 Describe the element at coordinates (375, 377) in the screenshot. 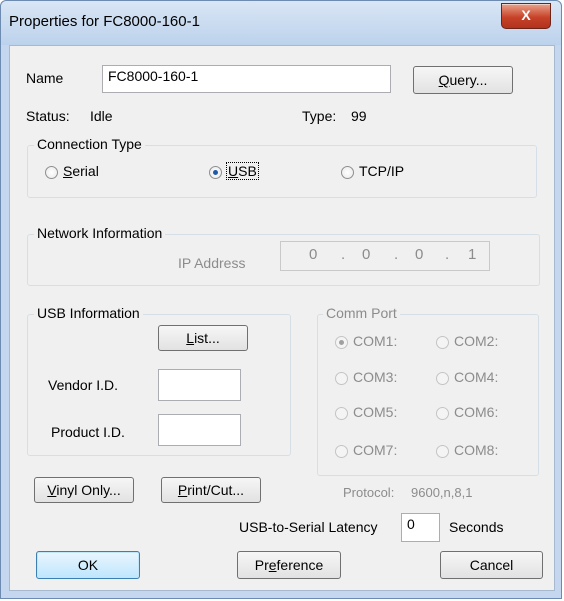

I see `com3-label: COM3:` at that location.